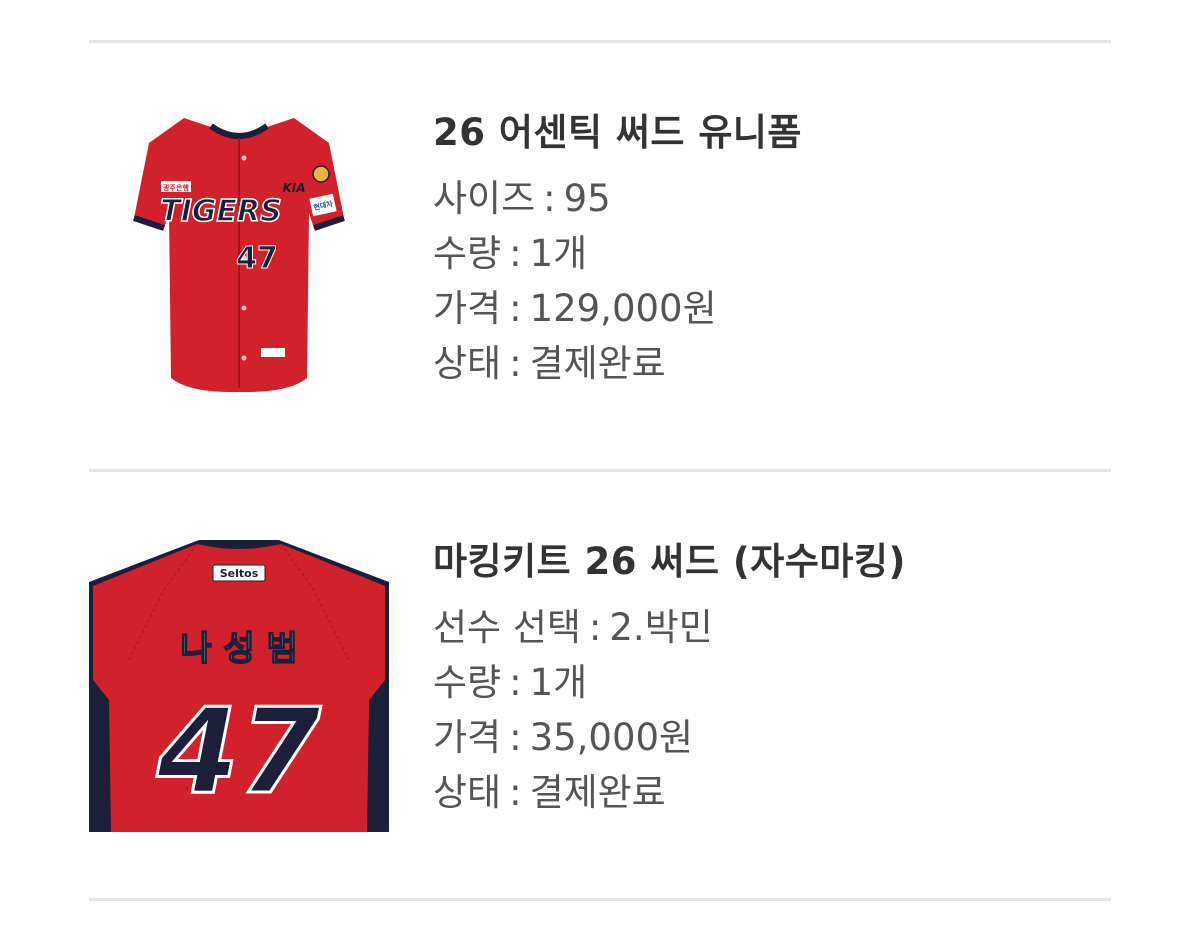  I want to click on product-thumbnail: Seltos 나 성 범 47, so click(239, 690).